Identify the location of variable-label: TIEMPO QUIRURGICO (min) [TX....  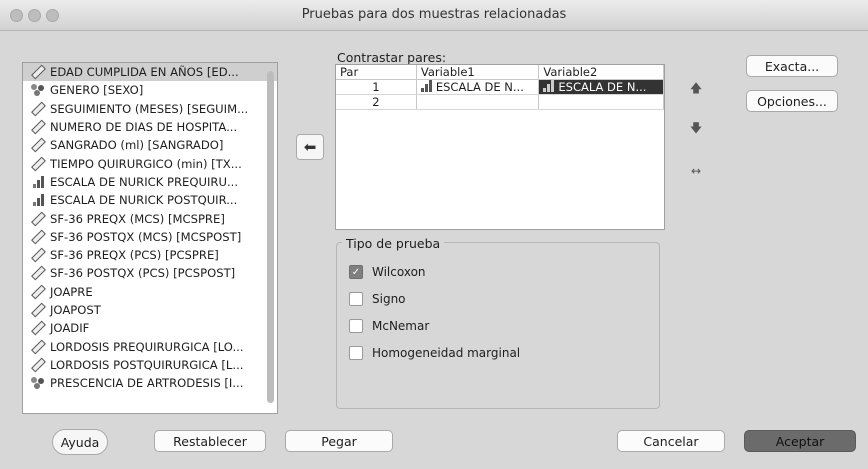
(146, 163).